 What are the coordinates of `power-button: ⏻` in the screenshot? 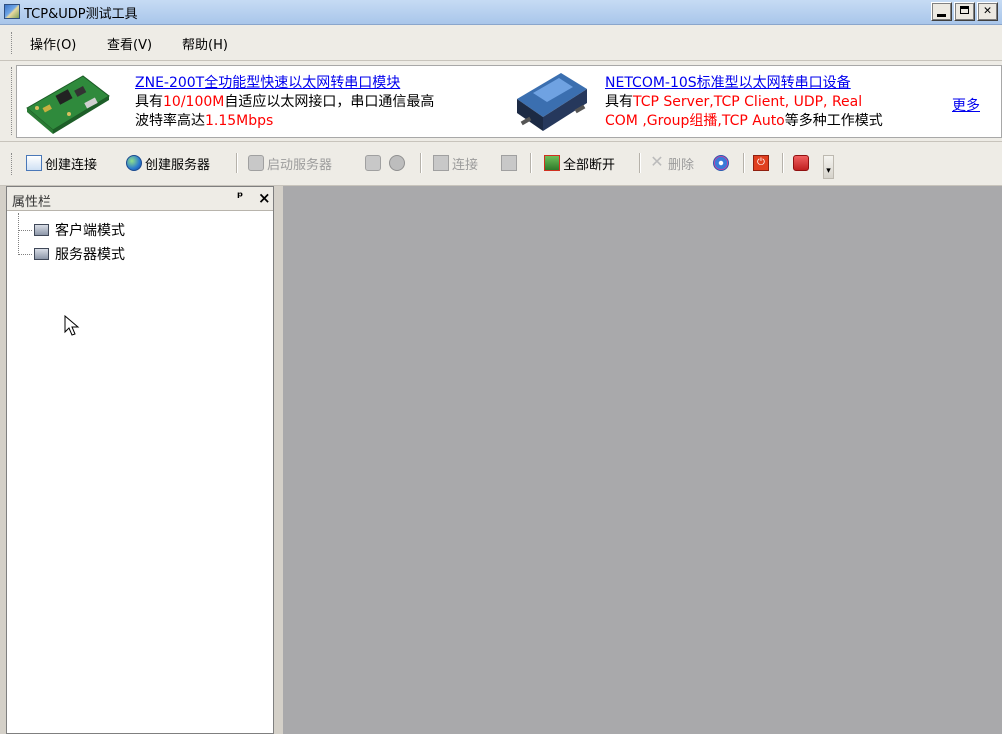 It's located at (762, 163).